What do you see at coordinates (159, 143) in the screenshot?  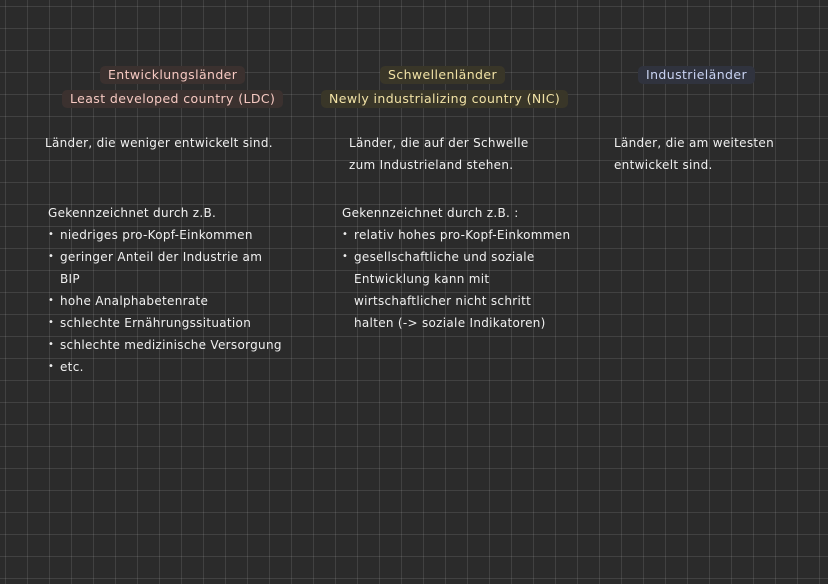 I see `definition-entwicklungslaender: Länder, die weniger entwickelt sind.` at bounding box center [159, 143].